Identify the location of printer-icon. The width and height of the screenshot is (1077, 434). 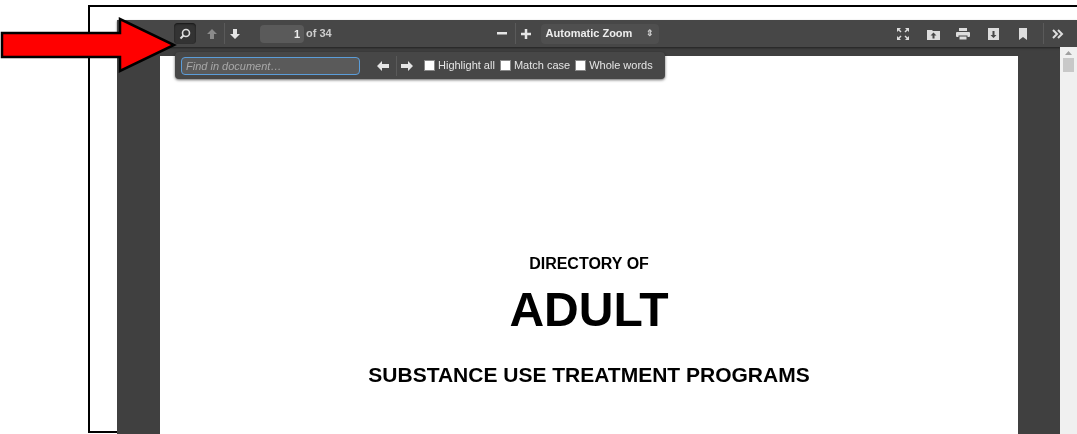
(963, 33).